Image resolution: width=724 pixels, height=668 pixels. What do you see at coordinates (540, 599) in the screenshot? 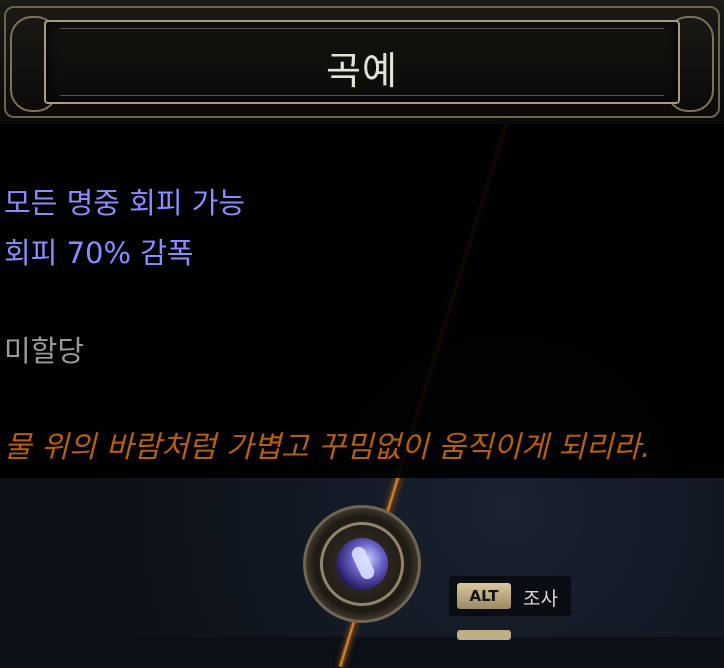
I see `inspect-label: 조사` at bounding box center [540, 599].